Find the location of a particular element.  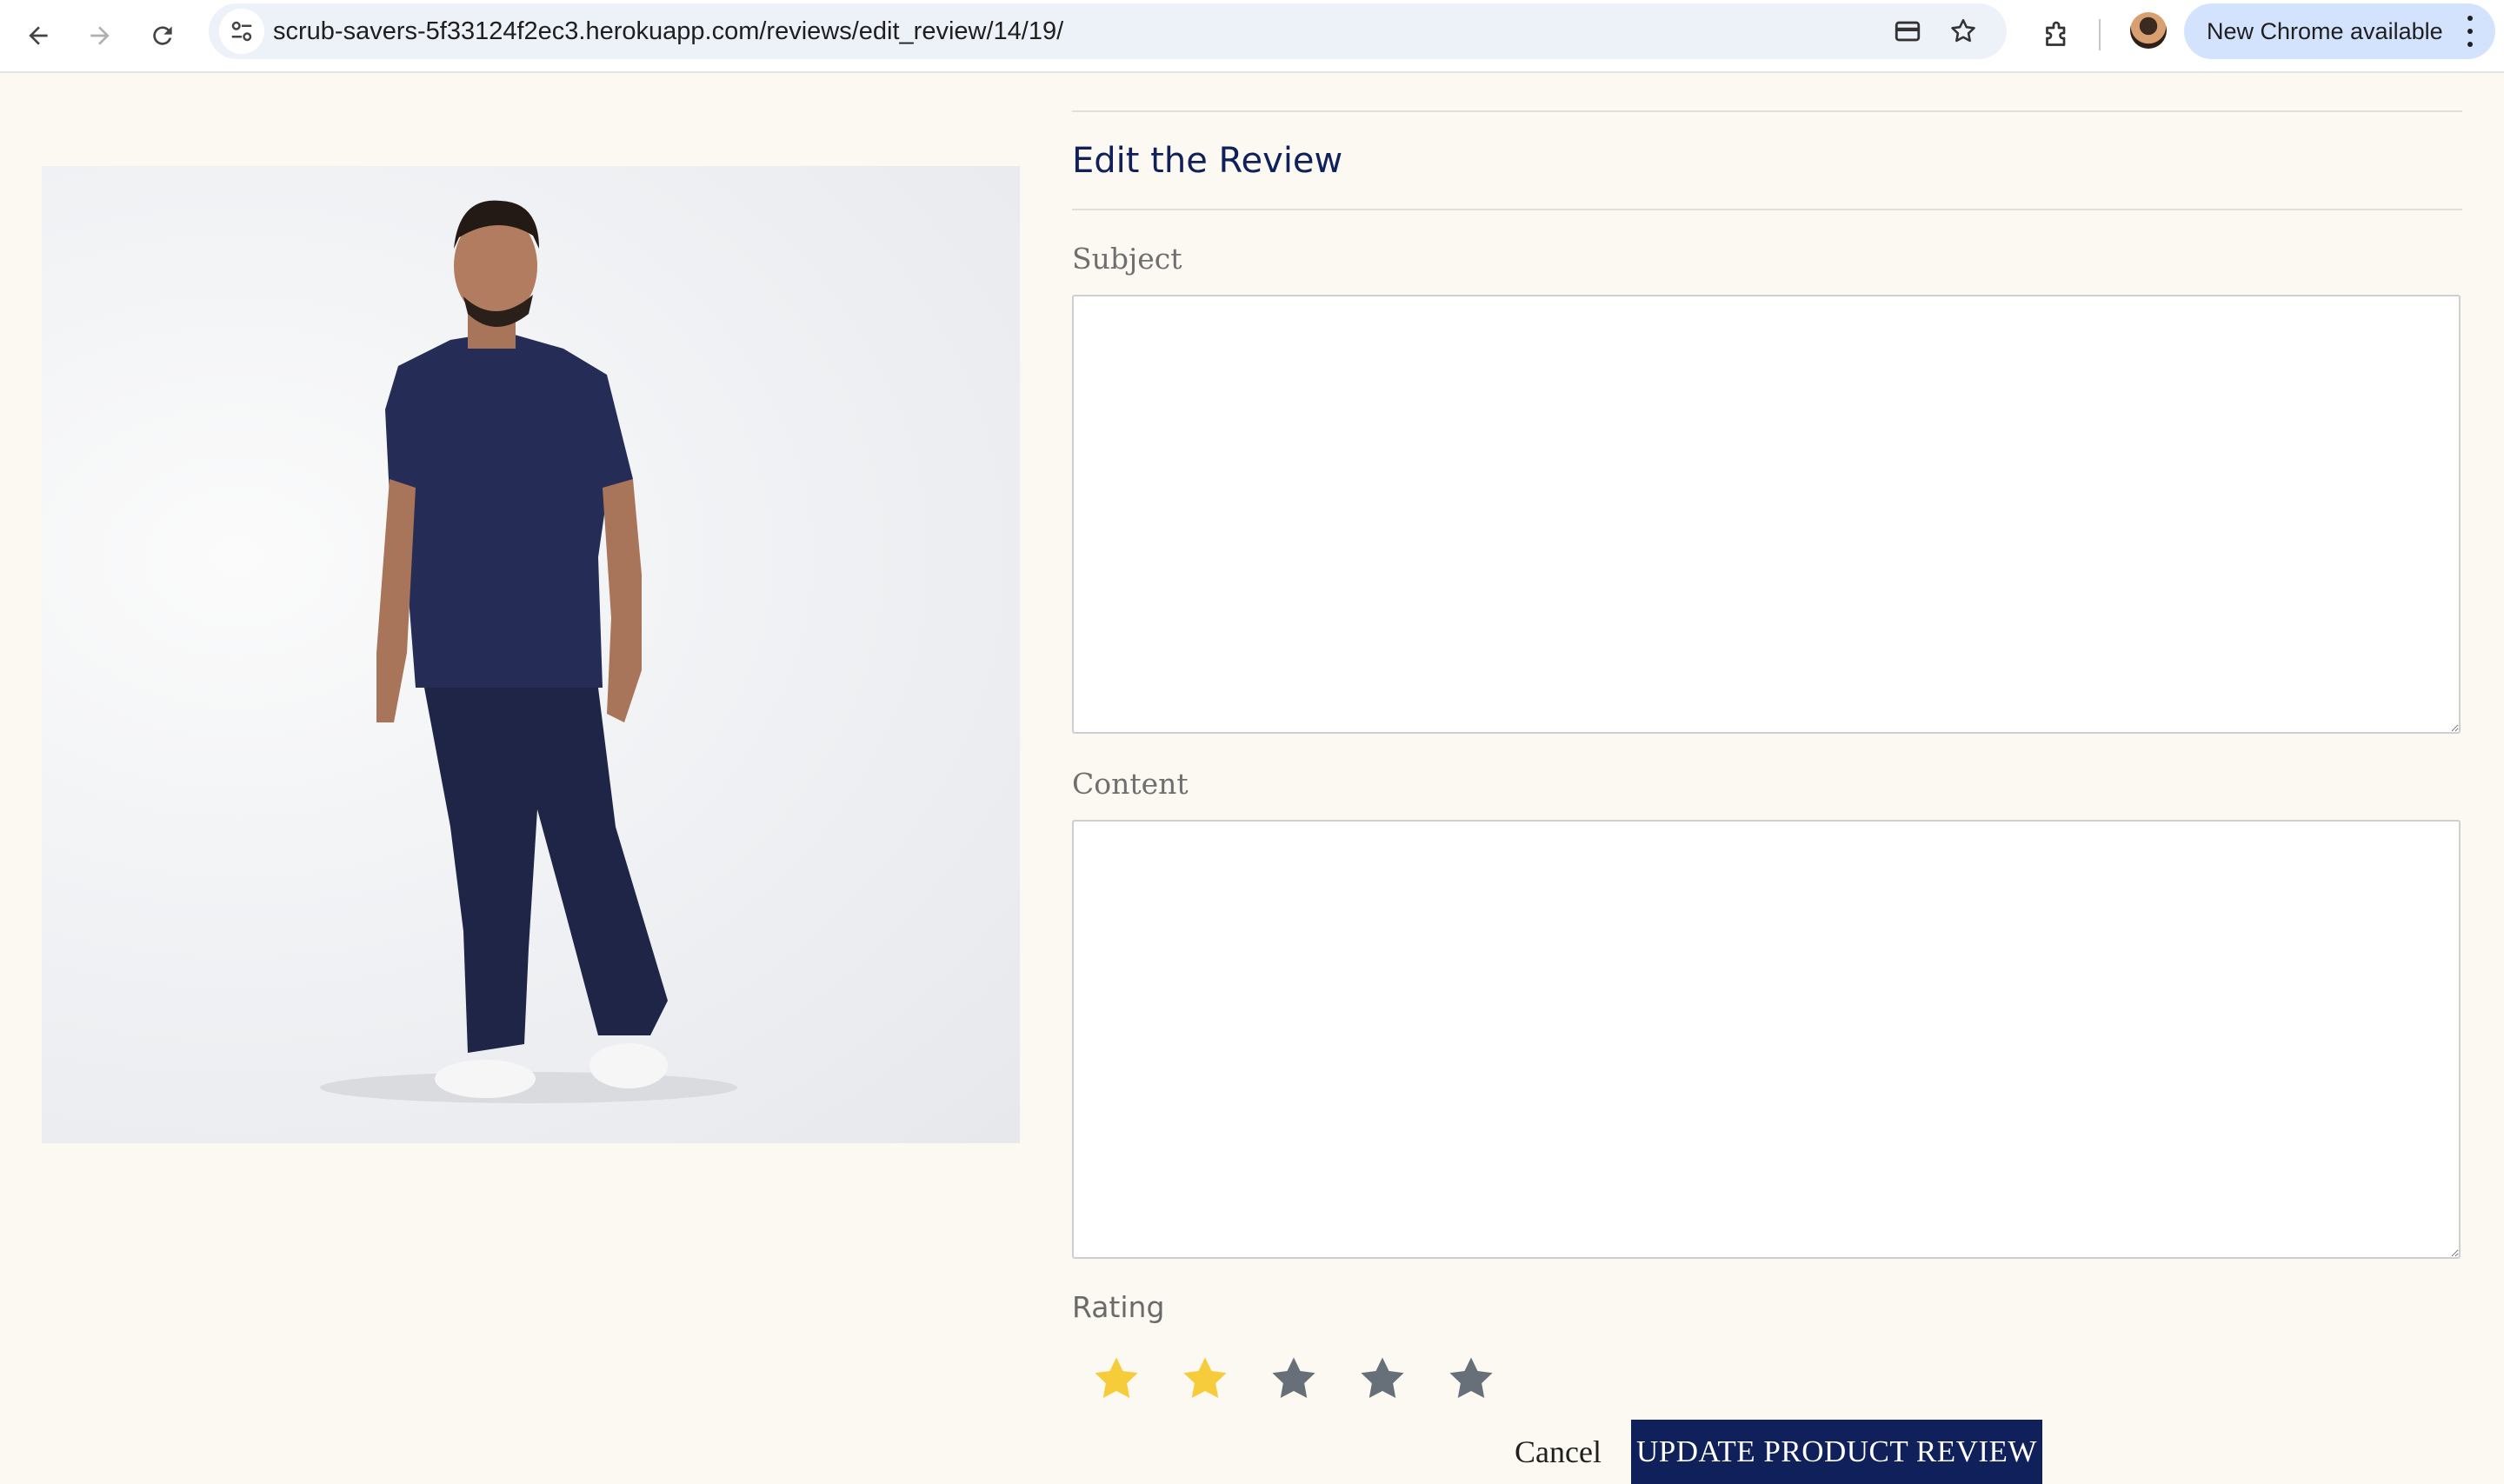

new-chrome-button: New Chrome available is located at coordinates (2339, 31).